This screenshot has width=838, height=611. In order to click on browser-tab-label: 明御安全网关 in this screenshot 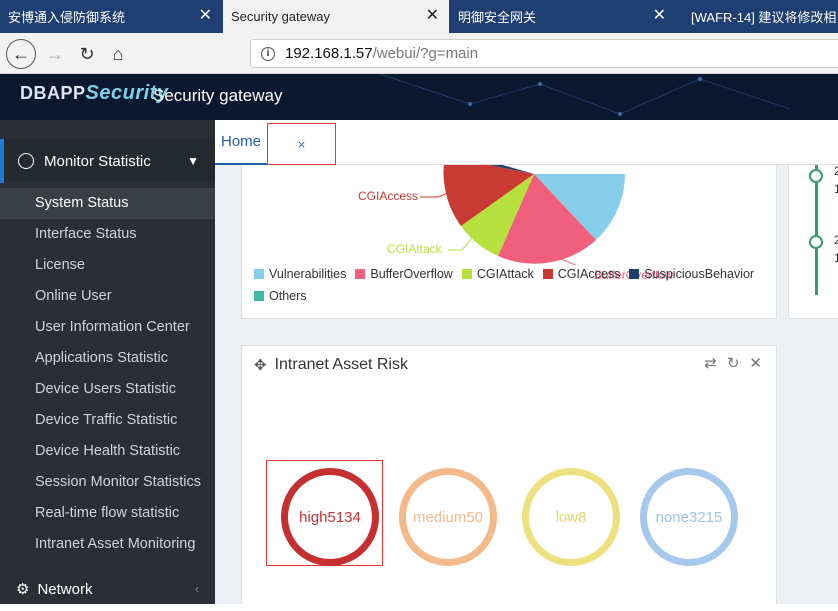, I will do `click(497, 17)`.